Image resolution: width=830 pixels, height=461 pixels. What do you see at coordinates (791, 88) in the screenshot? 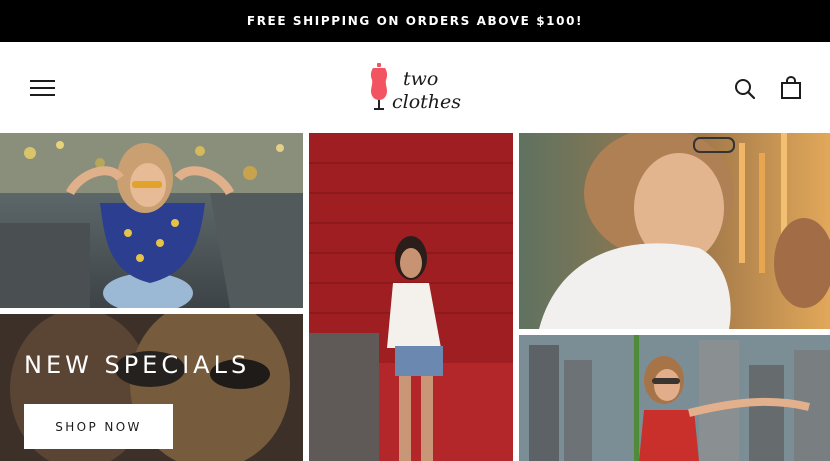
I see `shopping-bag-icon` at bounding box center [791, 88].